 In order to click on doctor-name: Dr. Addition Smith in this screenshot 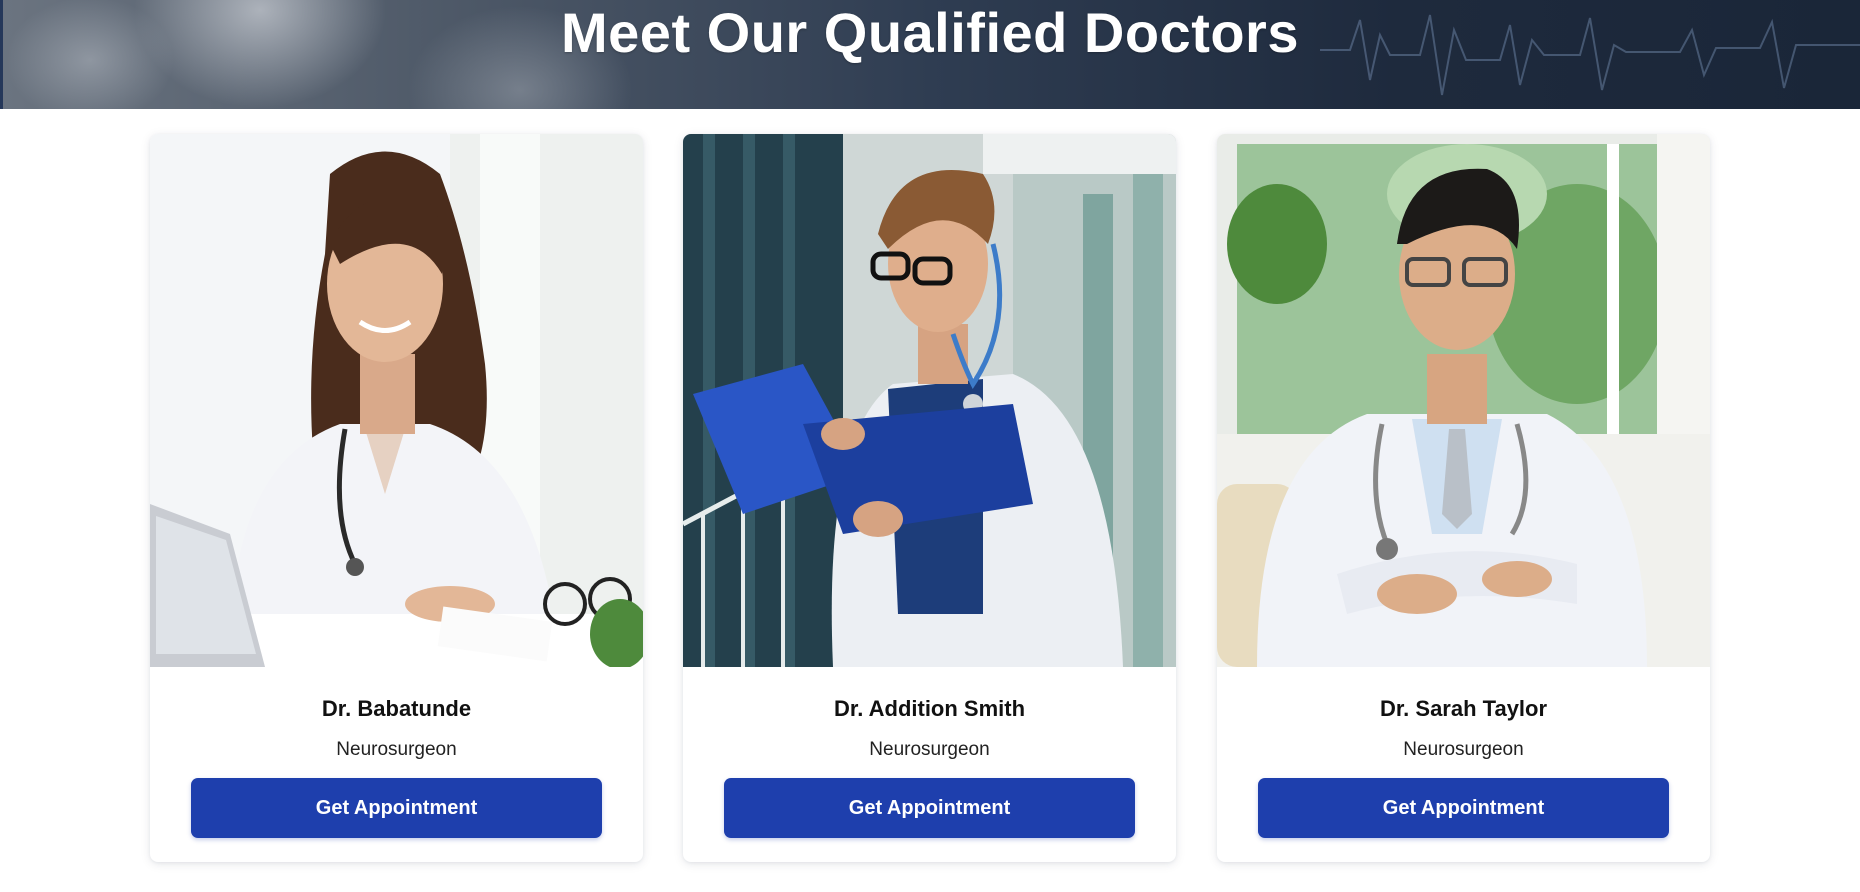, I will do `click(929, 708)`.